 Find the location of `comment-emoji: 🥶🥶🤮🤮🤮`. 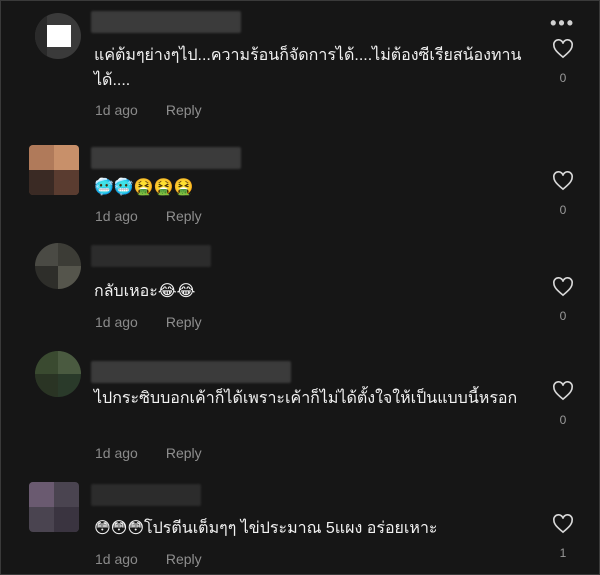

comment-emoji: 🥶🥶🤮🤮🤮 is located at coordinates (144, 187).